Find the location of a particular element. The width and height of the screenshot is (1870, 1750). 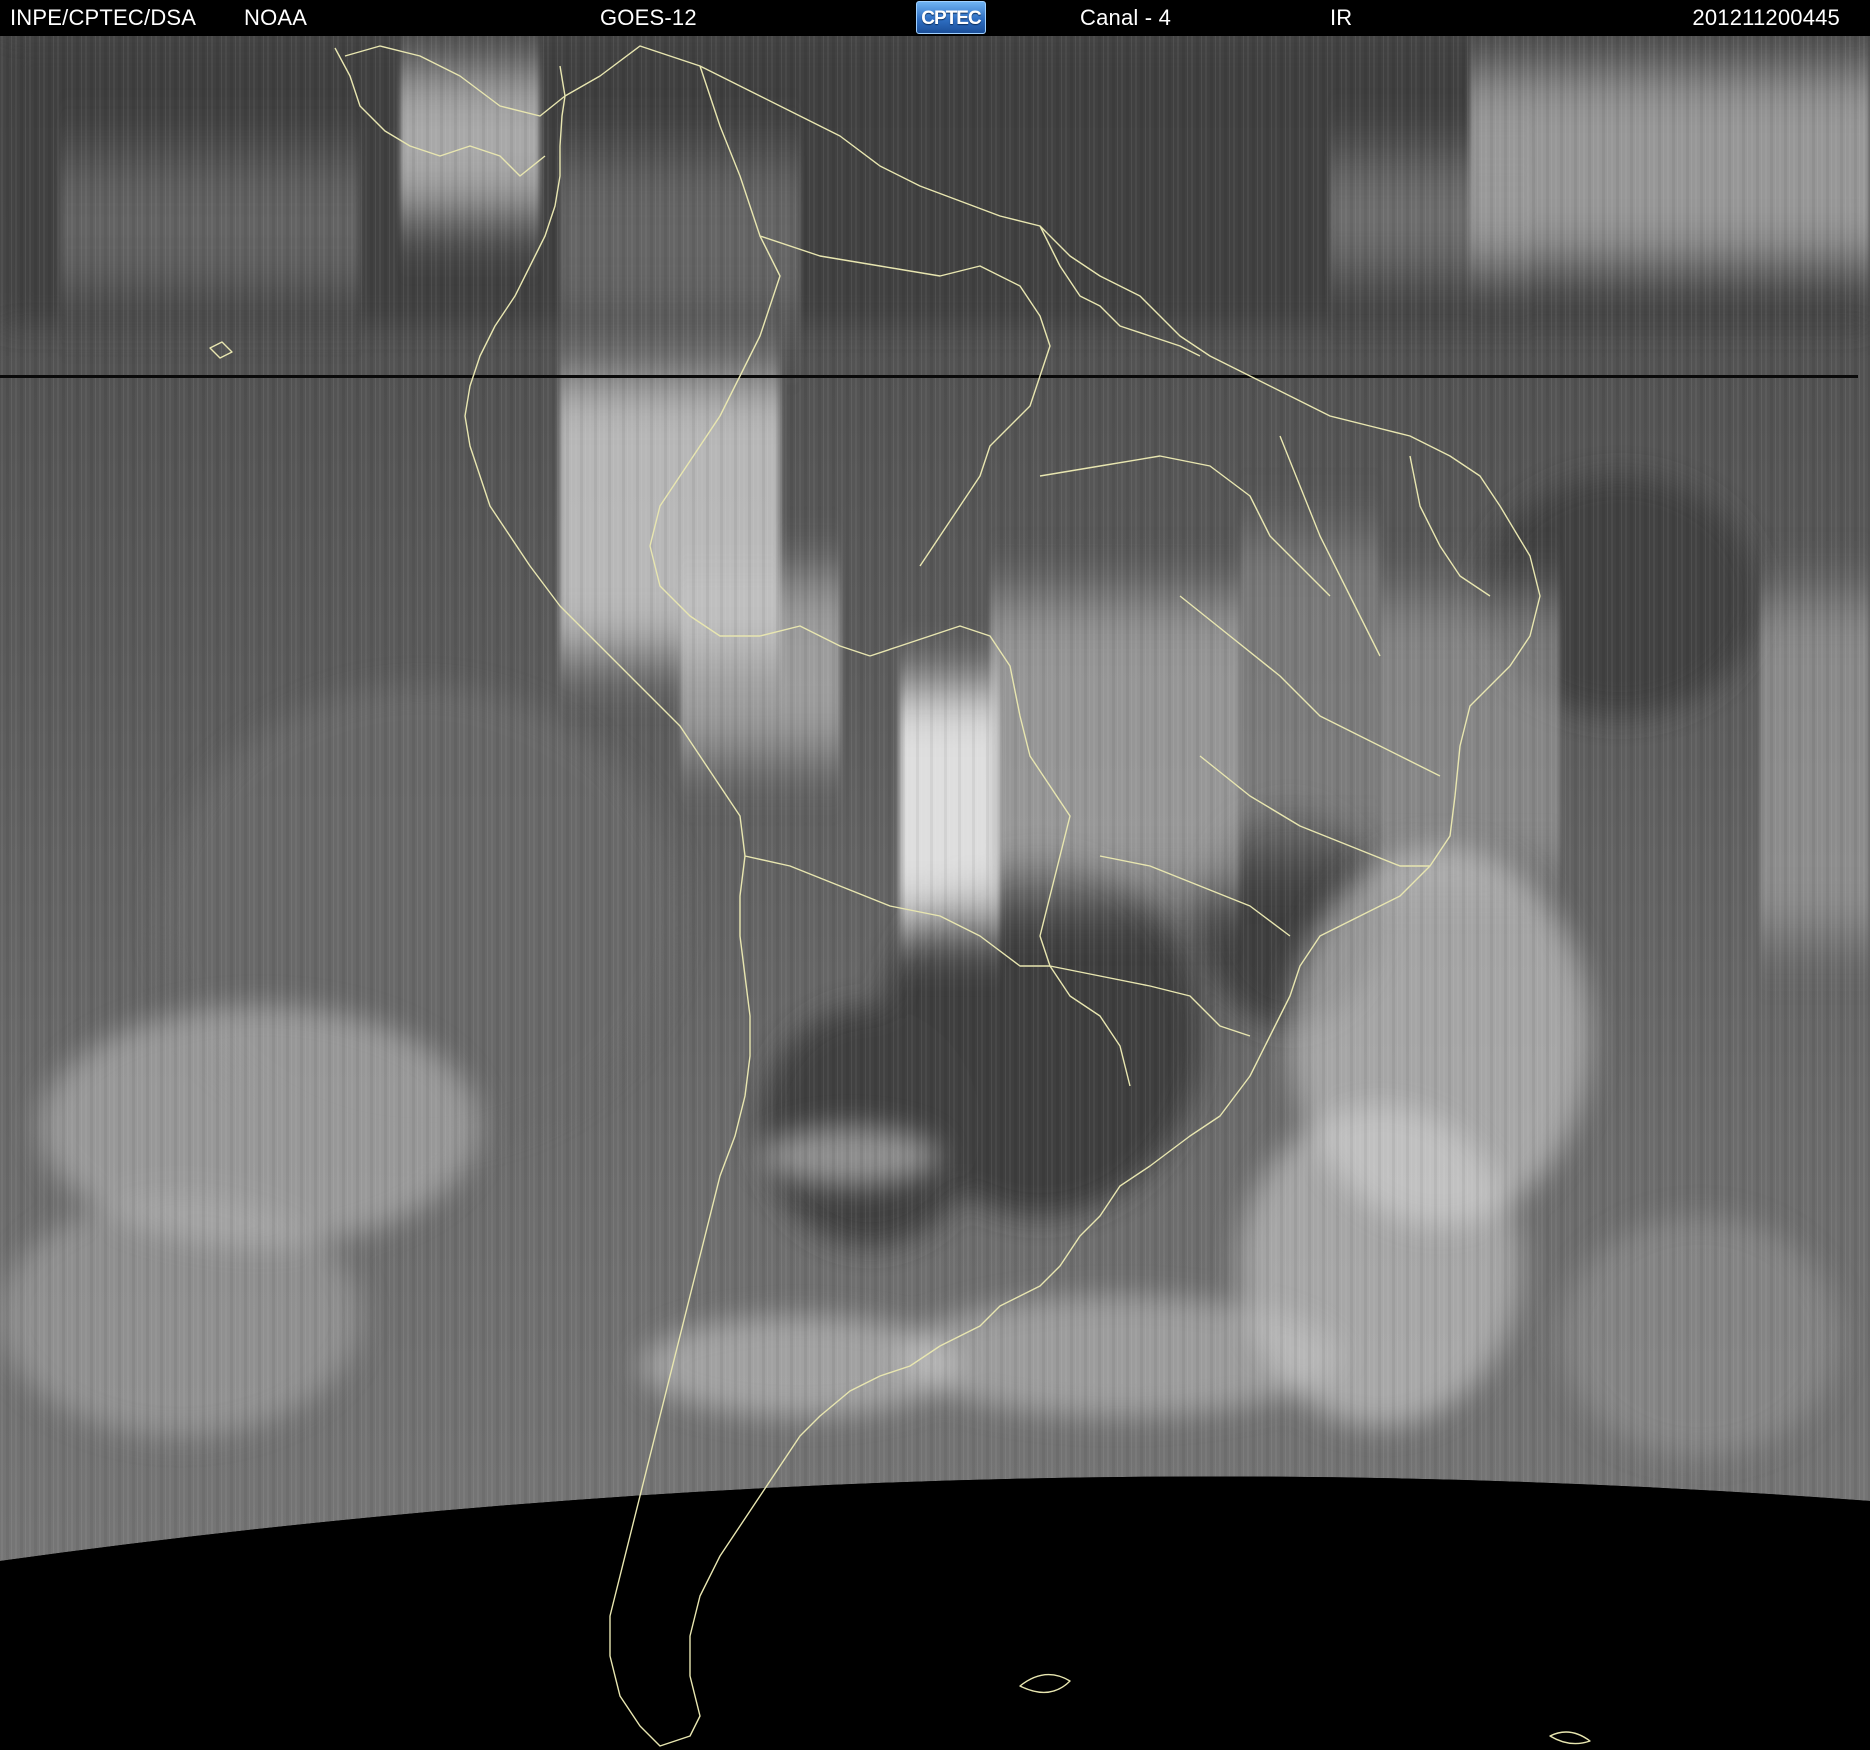

org-label: NOAA is located at coordinates (276, 17).